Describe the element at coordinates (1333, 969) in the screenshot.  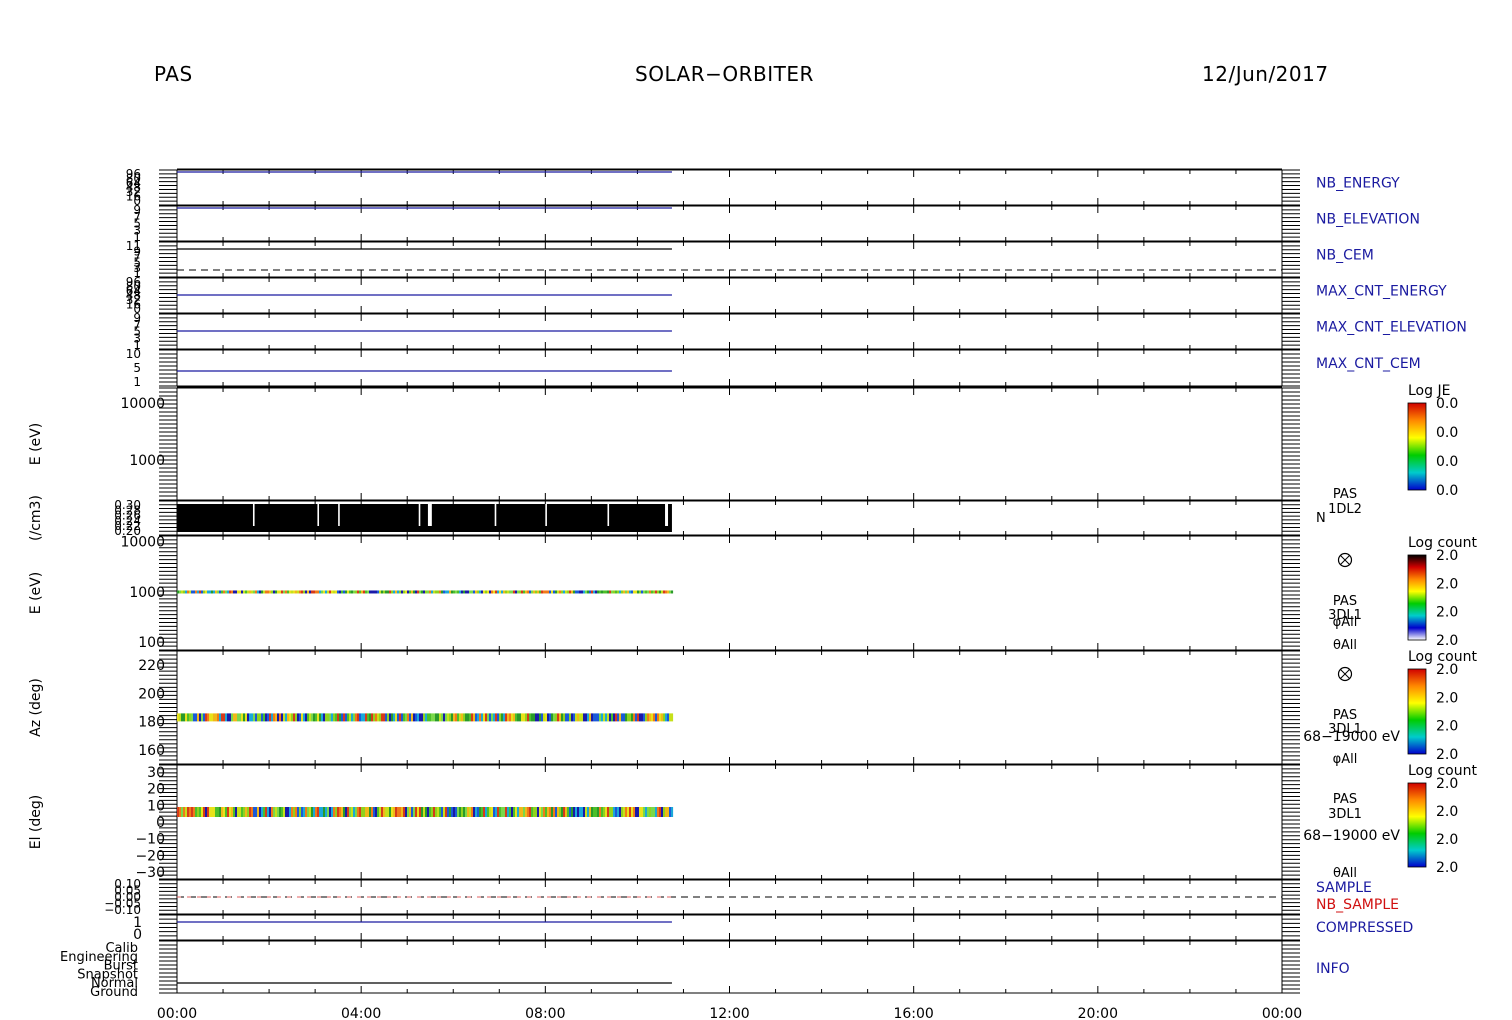
I see `info-right-label: INFO` at that location.